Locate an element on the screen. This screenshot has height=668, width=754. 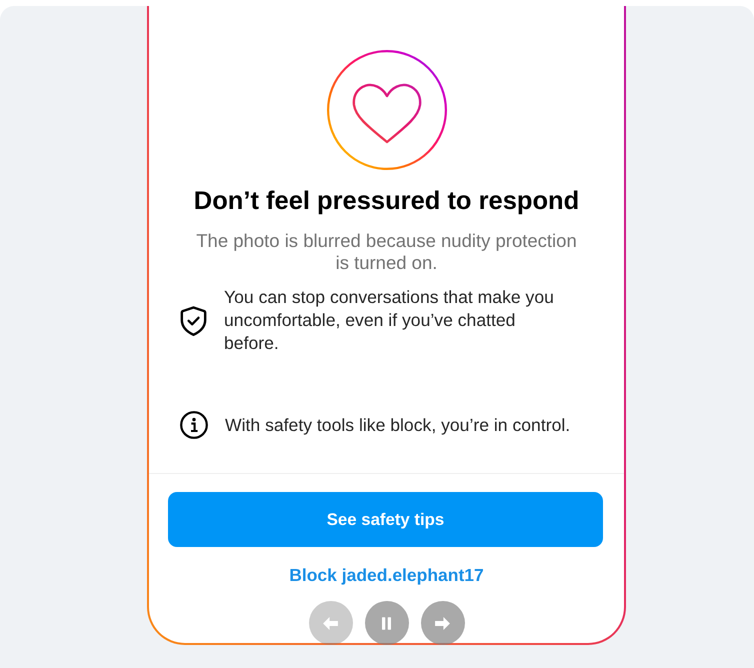
pause-button is located at coordinates (386, 623).